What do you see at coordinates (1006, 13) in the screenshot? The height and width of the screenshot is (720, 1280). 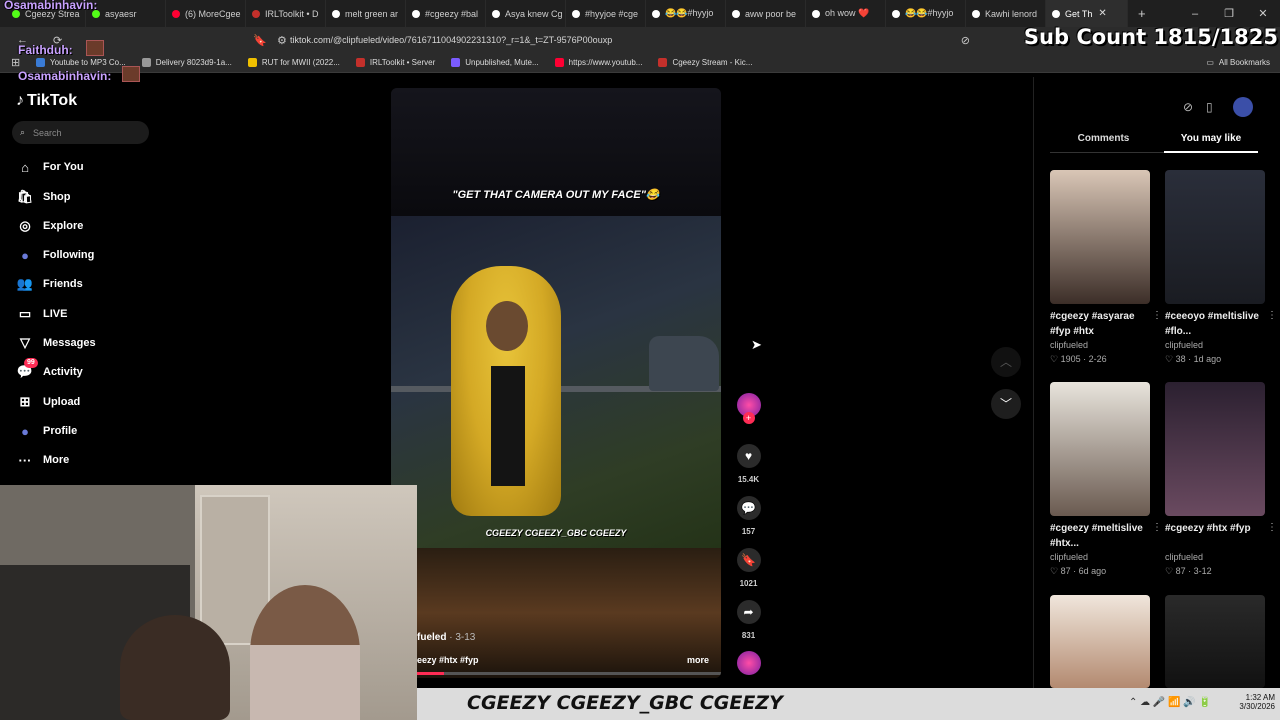 I see `browser-tab: Kawhi lenord` at bounding box center [1006, 13].